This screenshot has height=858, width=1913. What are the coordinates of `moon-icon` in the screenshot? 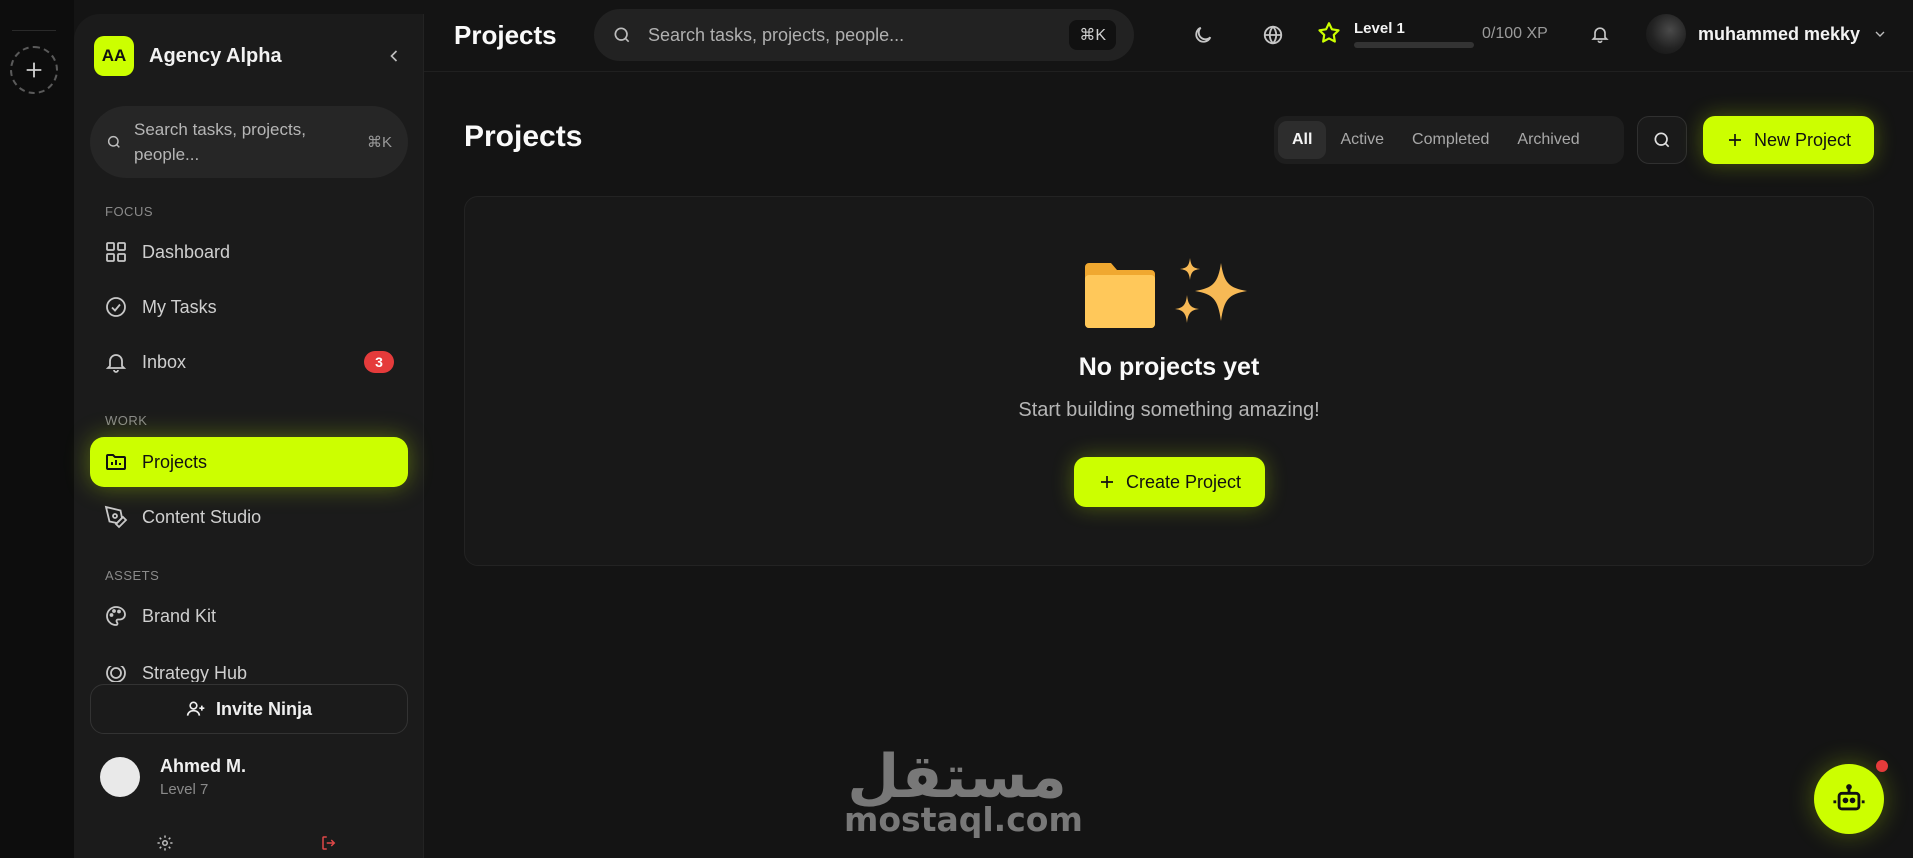 It's located at (1203, 34).